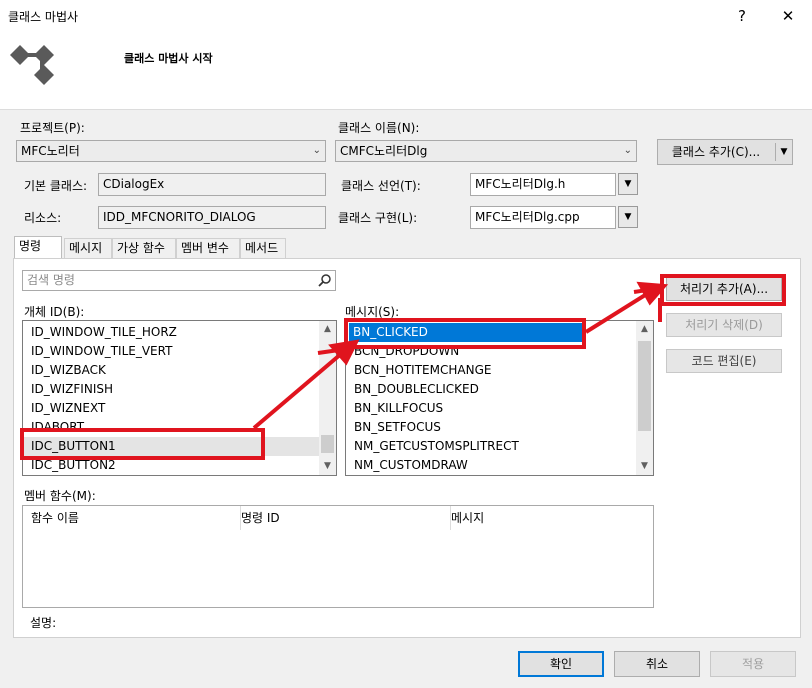  I want to click on annotation-arrows, so click(460, 355).